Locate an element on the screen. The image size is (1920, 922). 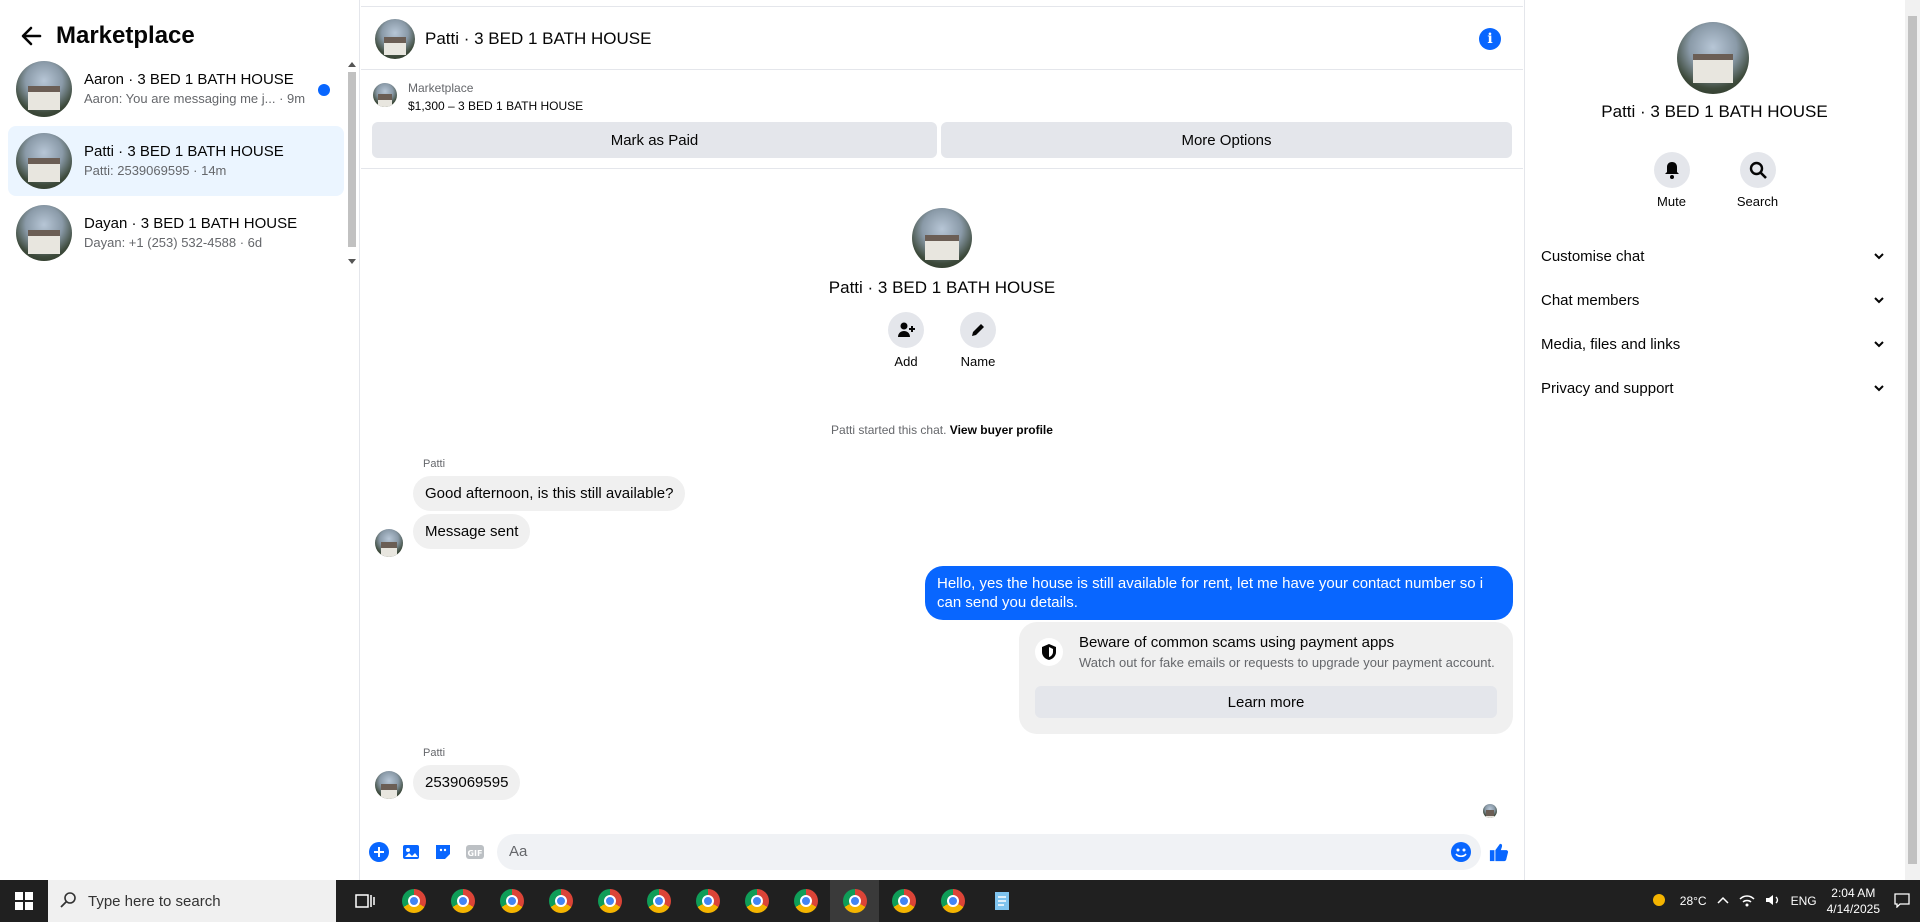
sidebar-scrollbar is located at coordinates (352, 163).